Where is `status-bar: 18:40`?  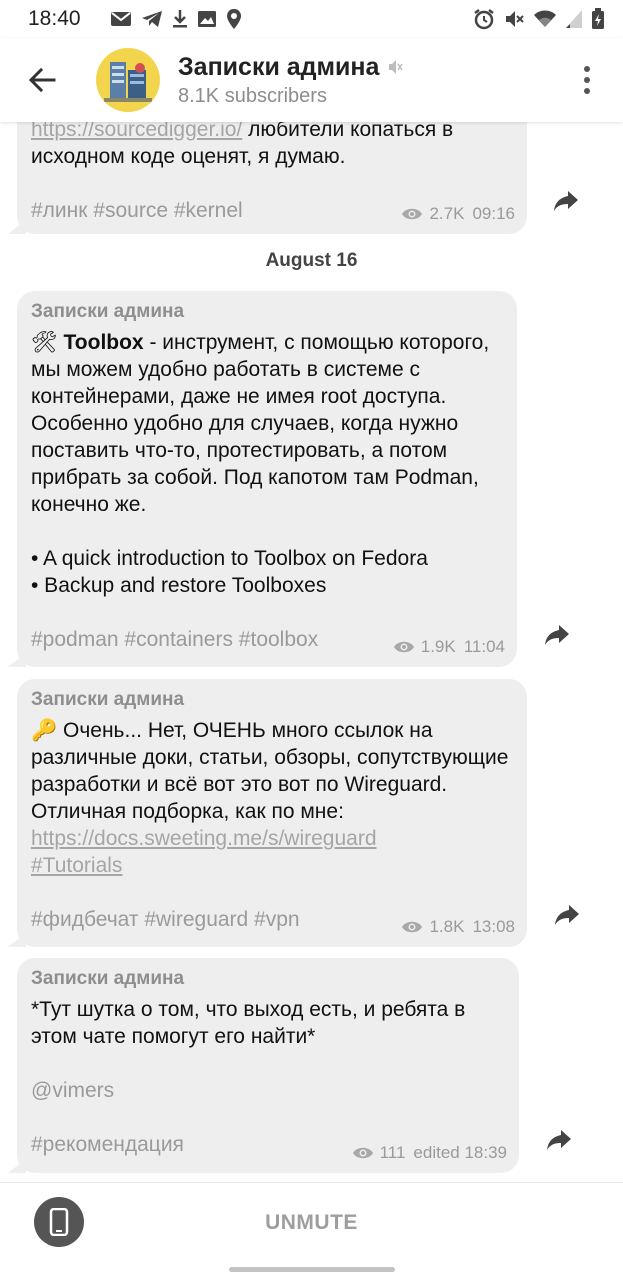
status-bar: 18:40 is located at coordinates (311, 19).